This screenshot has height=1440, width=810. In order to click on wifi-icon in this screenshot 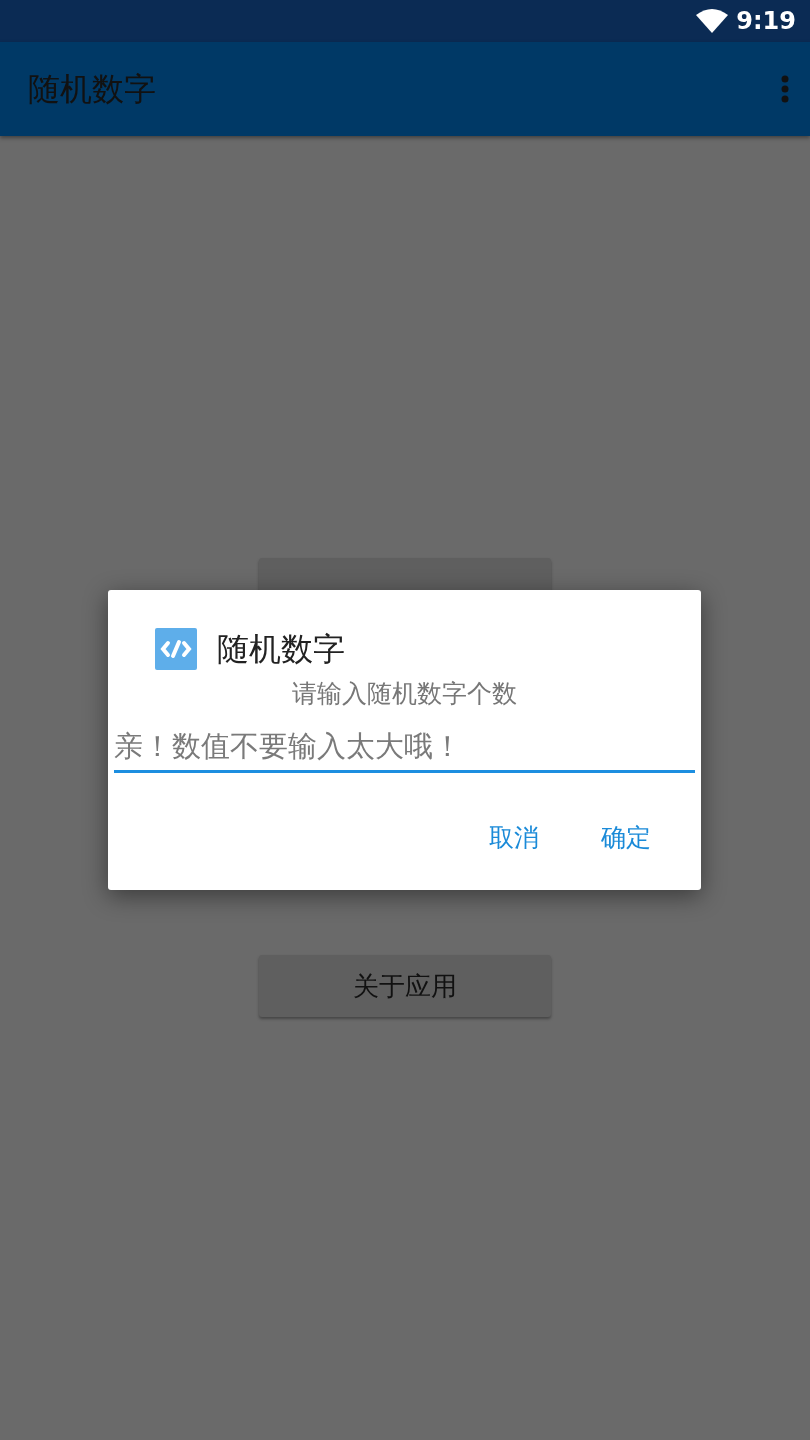, I will do `click(712, 21)`.